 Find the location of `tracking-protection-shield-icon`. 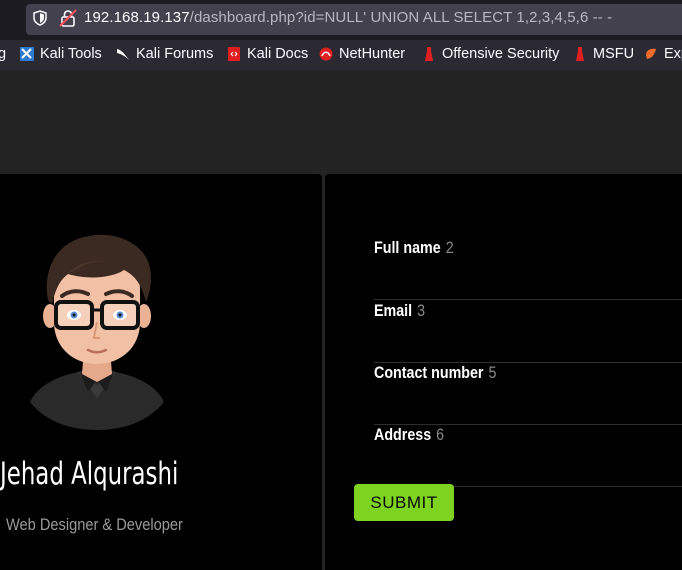

tracking-protection-shield-icon is located at coordinates (40, 18).